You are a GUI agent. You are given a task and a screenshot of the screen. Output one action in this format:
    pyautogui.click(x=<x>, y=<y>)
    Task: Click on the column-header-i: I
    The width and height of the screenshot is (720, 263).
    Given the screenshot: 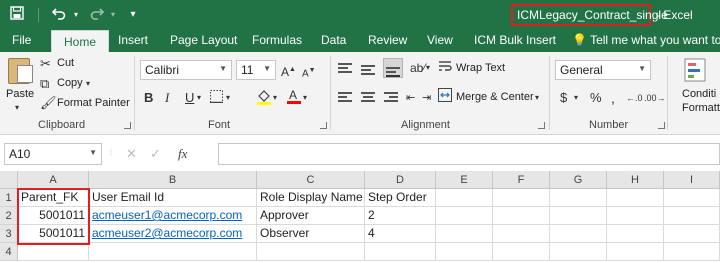 What is the action you would take?
    pyautogui.click(x=692, y=180)
    